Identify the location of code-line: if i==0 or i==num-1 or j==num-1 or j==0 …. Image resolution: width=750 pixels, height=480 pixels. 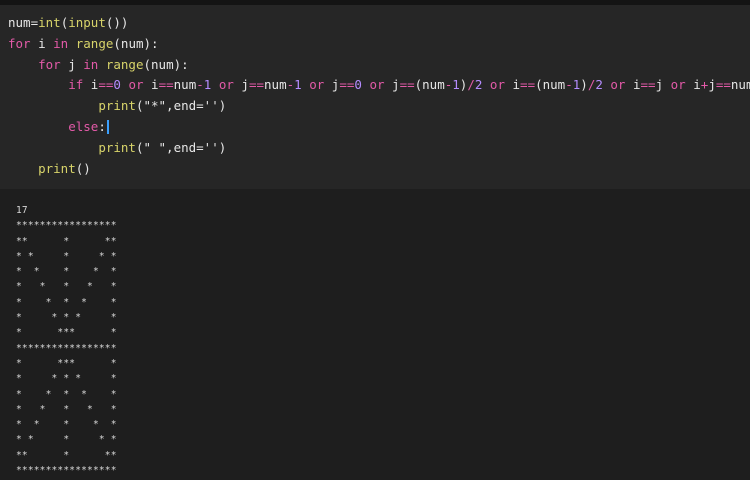
(379, 85).